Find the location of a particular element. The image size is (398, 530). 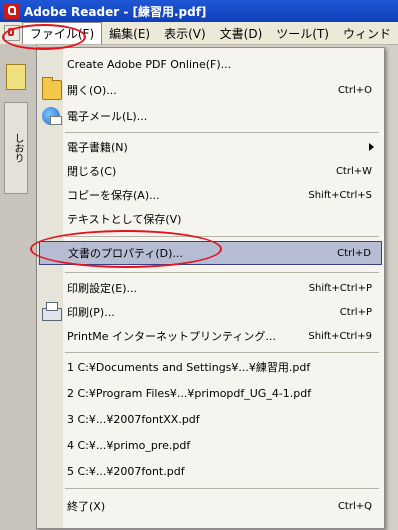

menubar: ファイル(F) 編集(E) 表示(V) 文書(D) ツール(T) ウィンド is located at coordinates (199, 33).